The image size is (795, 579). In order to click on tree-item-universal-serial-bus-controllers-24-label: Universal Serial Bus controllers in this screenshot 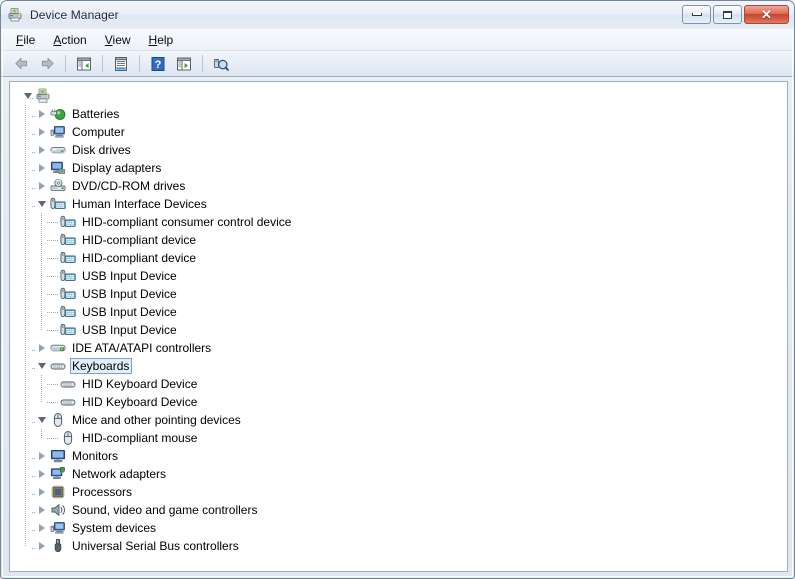, I will do `click(155, 546)`.